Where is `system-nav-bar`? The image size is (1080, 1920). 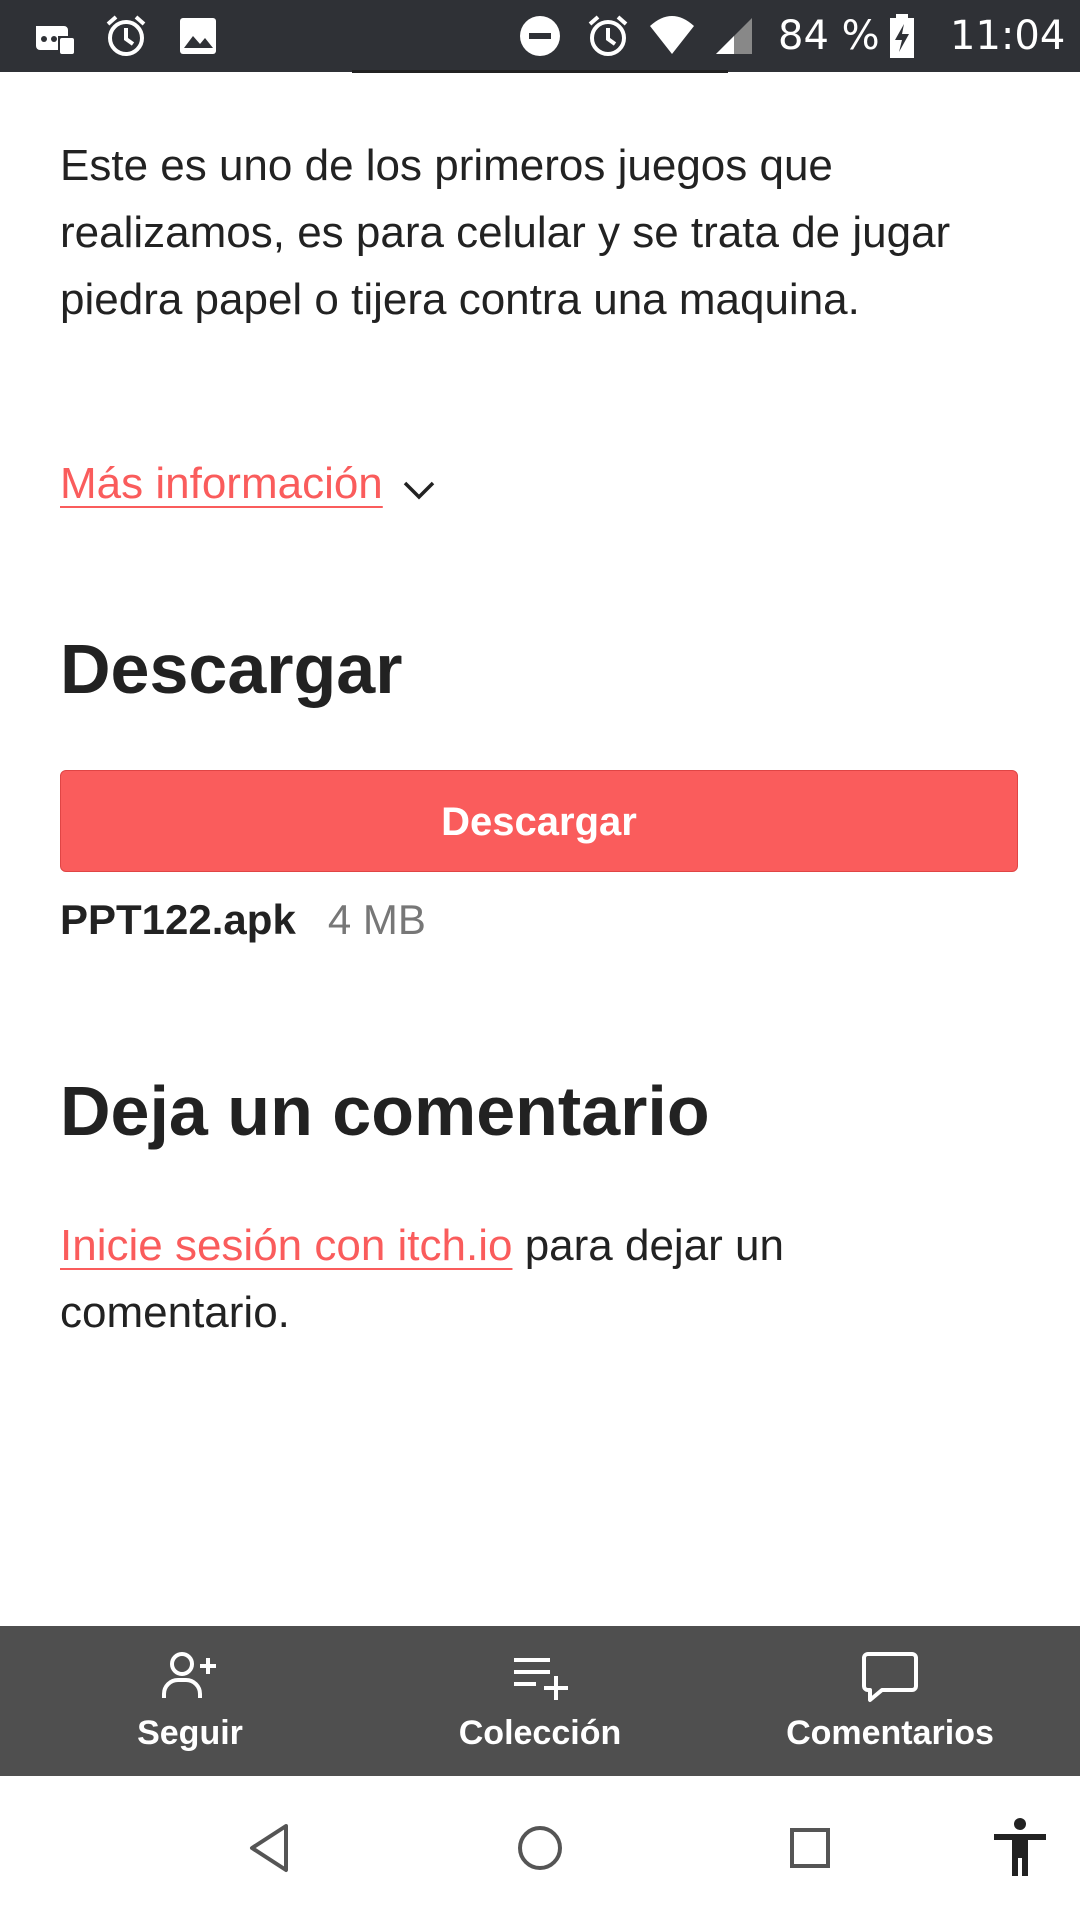
system-nav-bar is located at coordinates (540, 1848).